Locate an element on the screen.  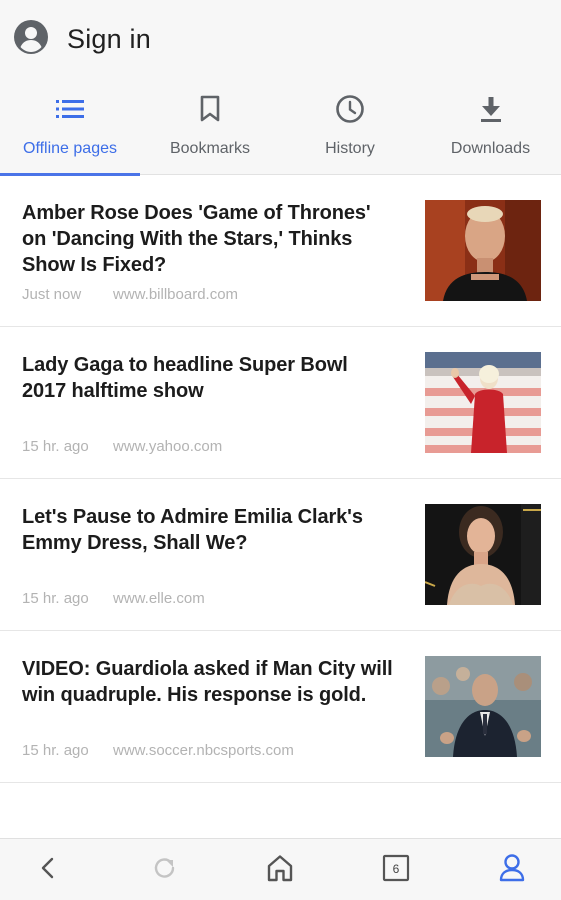
article-time: Just now is located at coordinates (52, 294).